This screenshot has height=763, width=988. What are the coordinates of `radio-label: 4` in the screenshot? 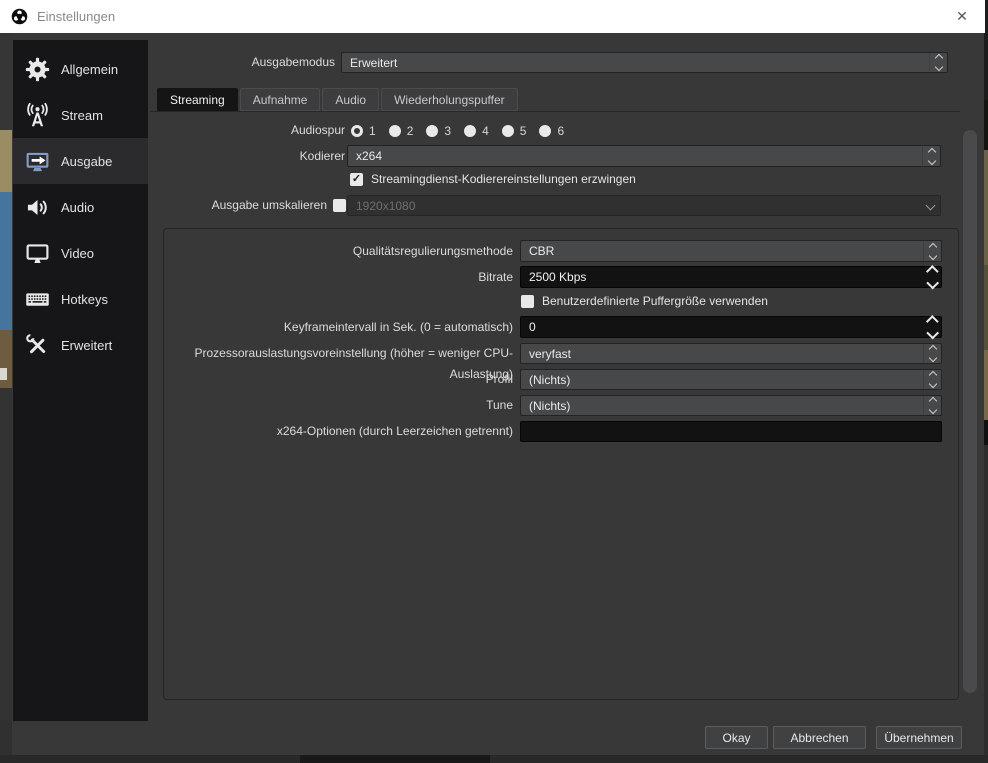 It's located at (485, 130).